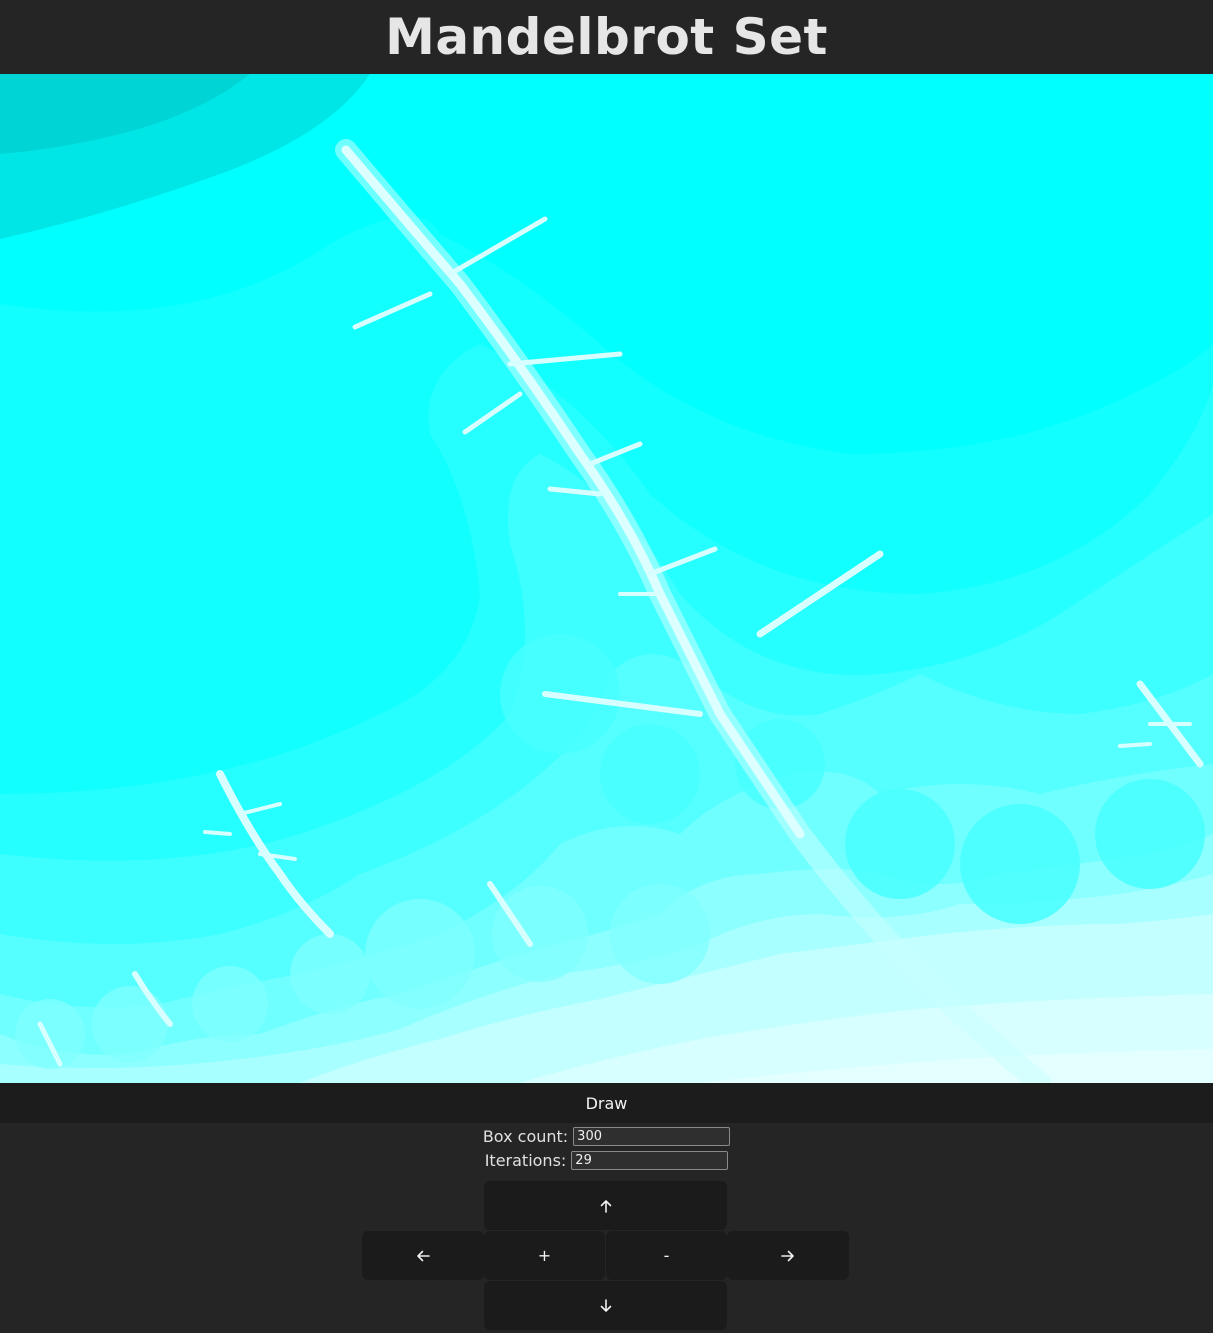  I want to click on arrow-left-icon, so click(423, 1256).